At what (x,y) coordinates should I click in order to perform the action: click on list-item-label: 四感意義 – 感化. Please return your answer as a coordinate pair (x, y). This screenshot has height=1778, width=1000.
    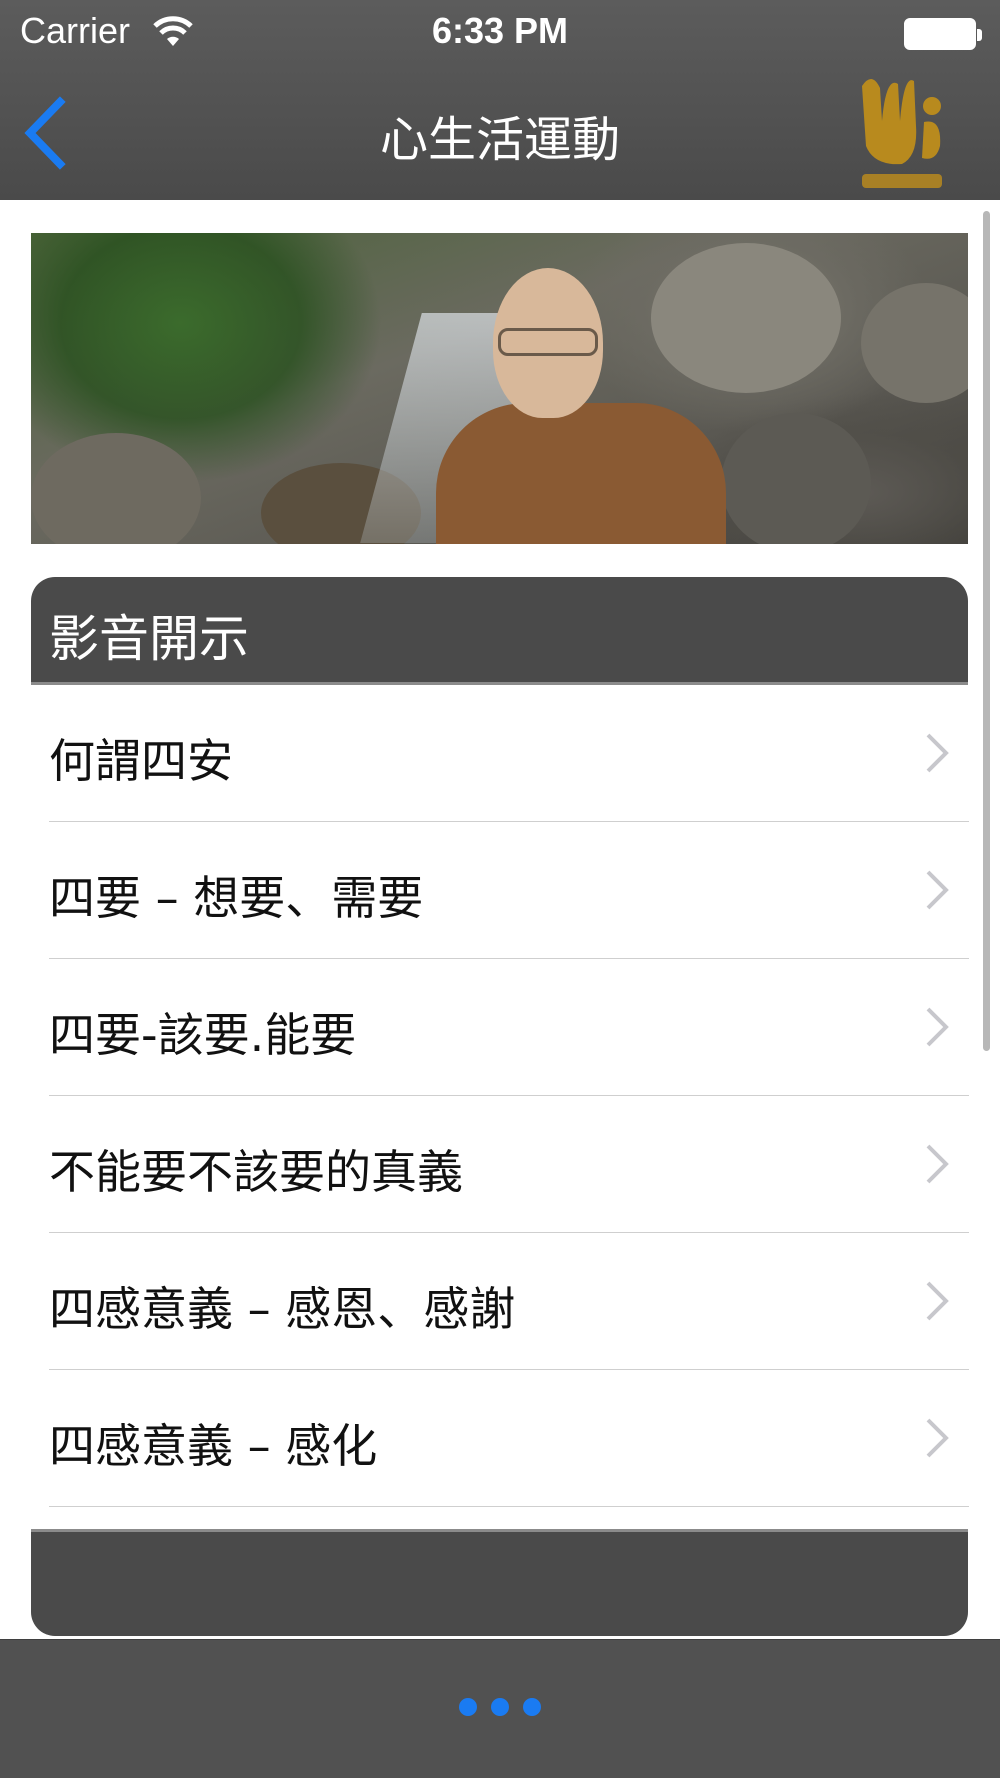
    Looking at the image, I should click on (213, 1446).